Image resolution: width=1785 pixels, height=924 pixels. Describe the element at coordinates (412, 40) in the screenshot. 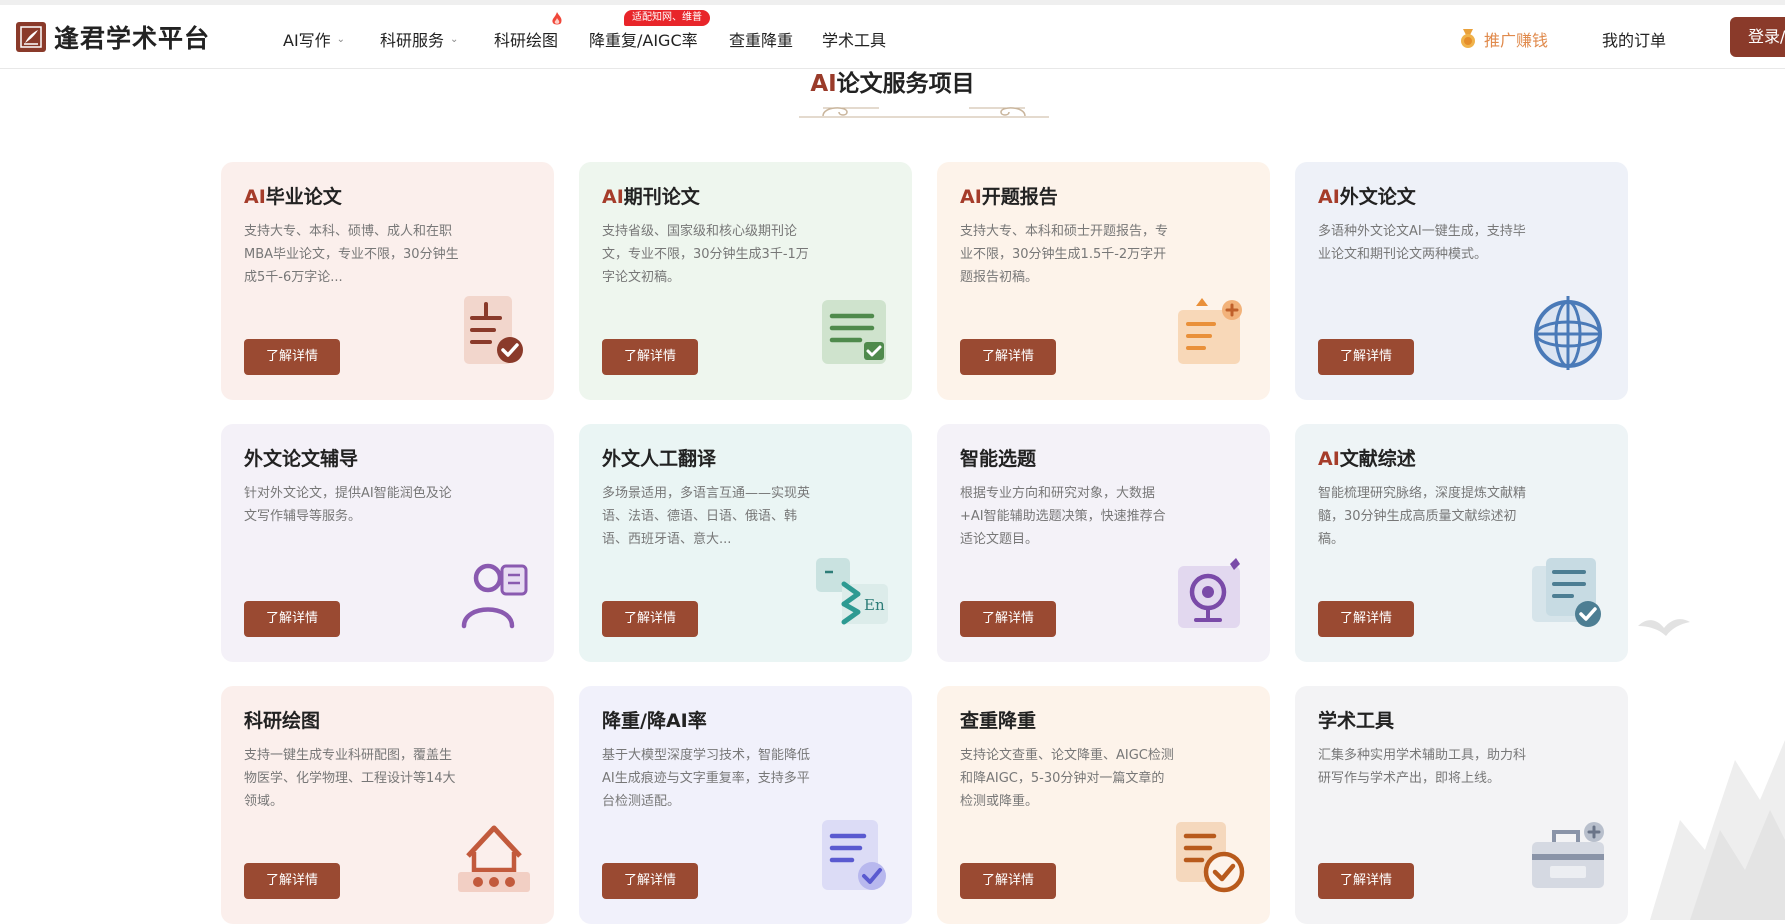

I see `nav-label: 科研服务` at that location.